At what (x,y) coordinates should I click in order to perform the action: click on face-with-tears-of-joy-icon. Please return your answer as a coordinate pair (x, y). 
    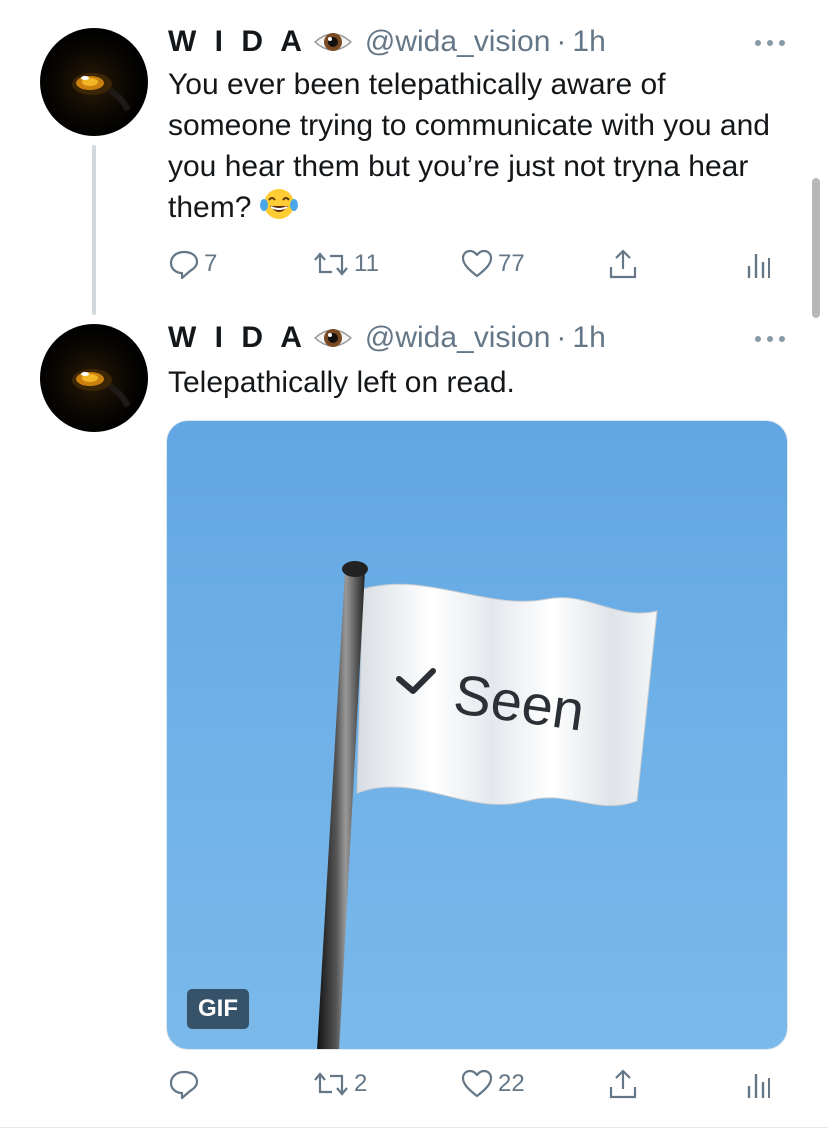
    Looking at the image, I should click on (278, 204).